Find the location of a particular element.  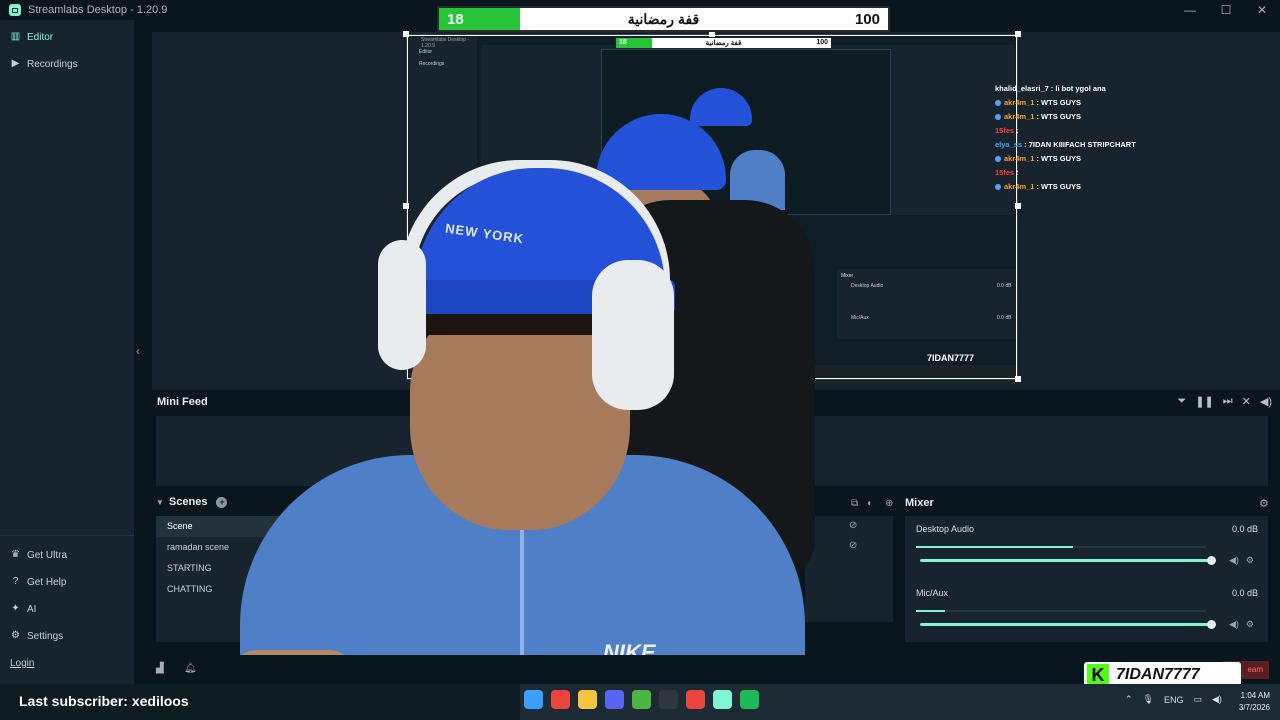

chat-text: : li bot ygol ana is located at coordinates (1078, 88).